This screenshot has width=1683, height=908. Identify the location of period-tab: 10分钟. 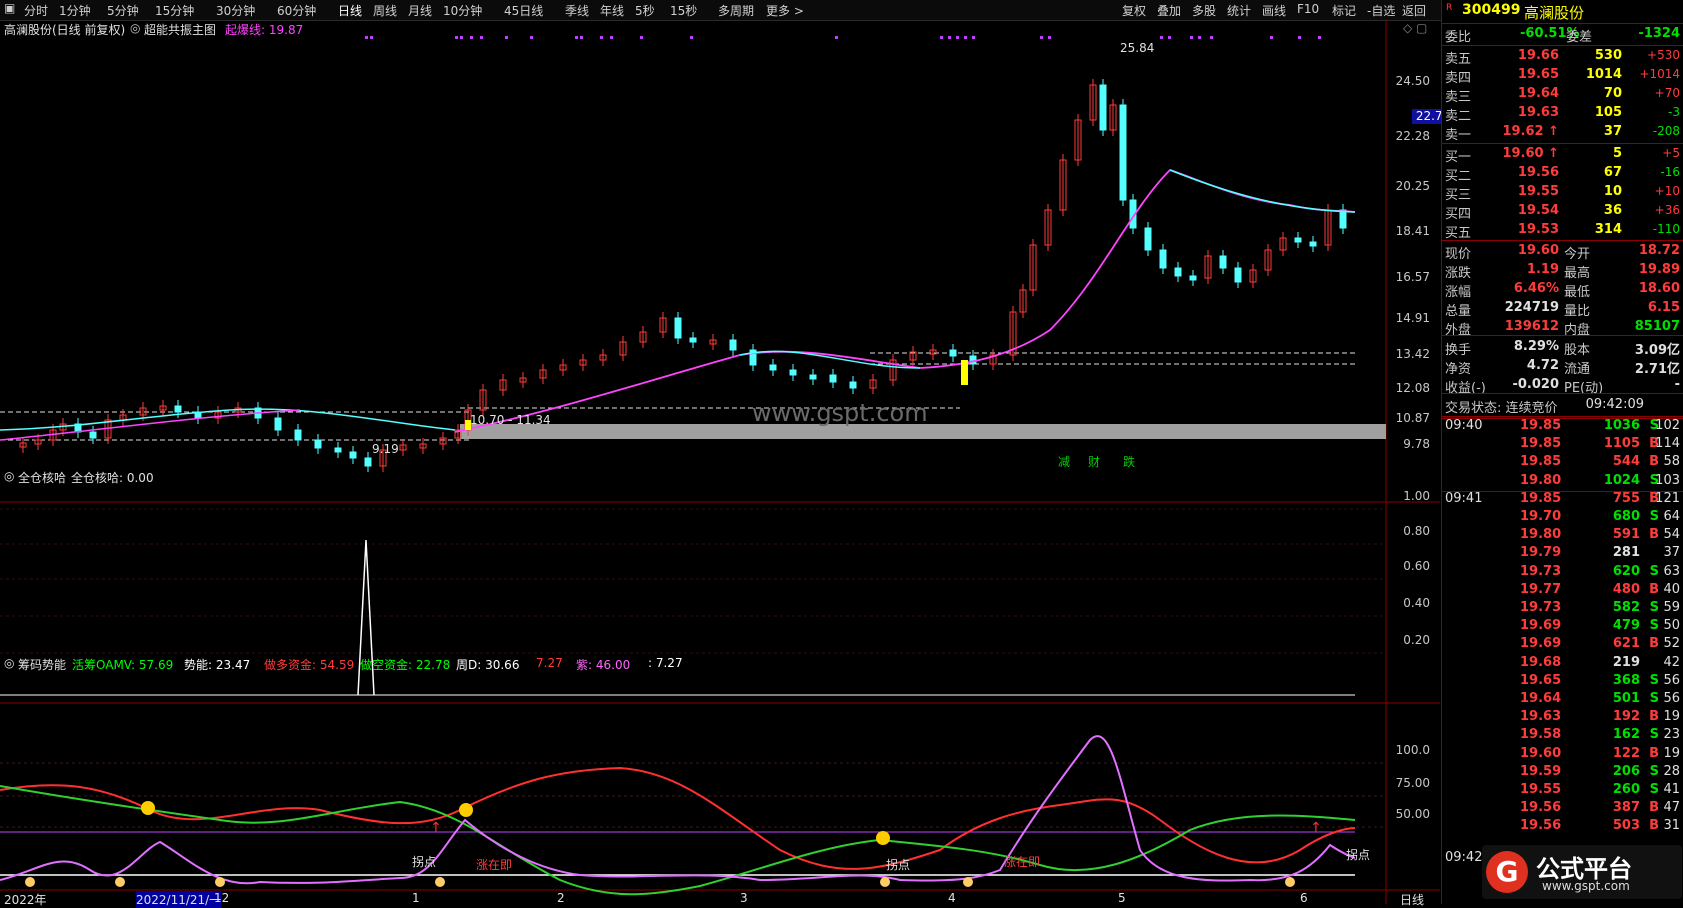
(462, 10).